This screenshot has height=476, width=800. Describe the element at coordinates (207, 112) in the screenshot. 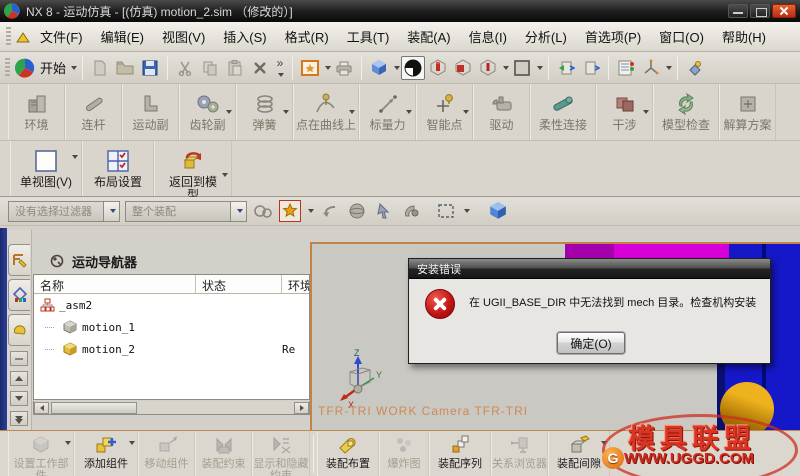

I see `gear-pair-button: 齿轮副` at that location.